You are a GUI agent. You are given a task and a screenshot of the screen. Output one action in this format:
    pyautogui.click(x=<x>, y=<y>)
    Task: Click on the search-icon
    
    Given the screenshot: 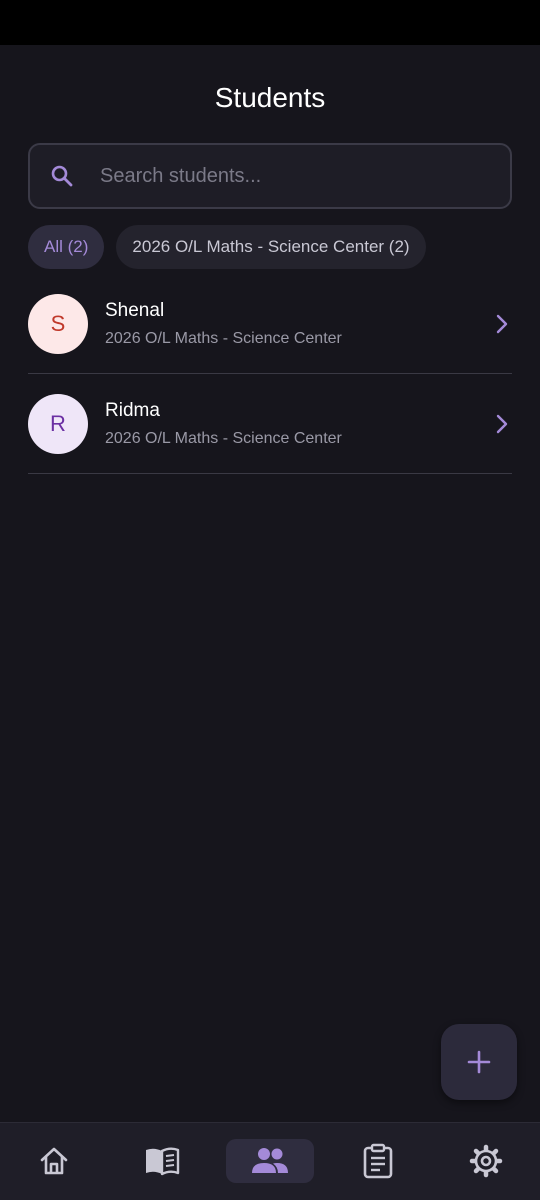 What is the action you would take?
    pyautogui.click(x=62, y=176)
    